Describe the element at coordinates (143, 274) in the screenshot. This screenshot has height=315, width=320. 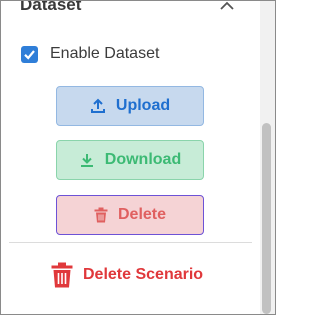
I see `delete-scenario-label: Delete Scenario` at that location.